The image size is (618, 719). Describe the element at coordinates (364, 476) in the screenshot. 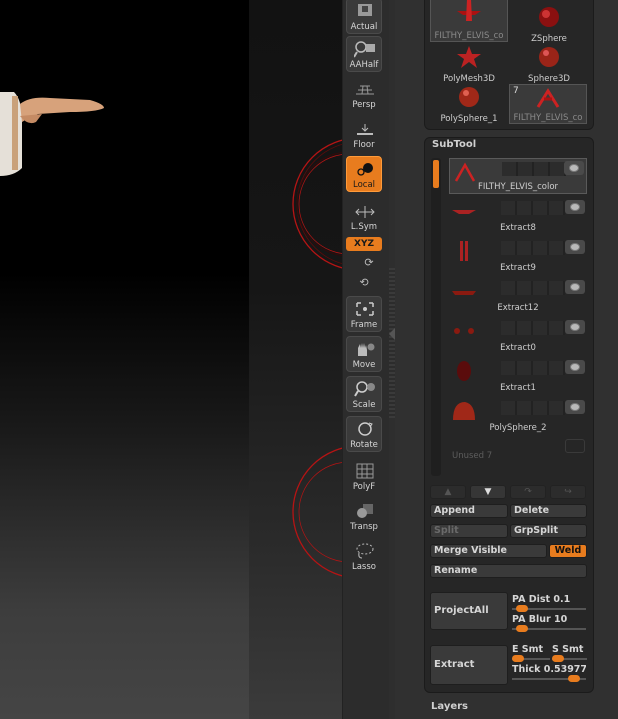

I see `polyf-button: PolyF` at that location.